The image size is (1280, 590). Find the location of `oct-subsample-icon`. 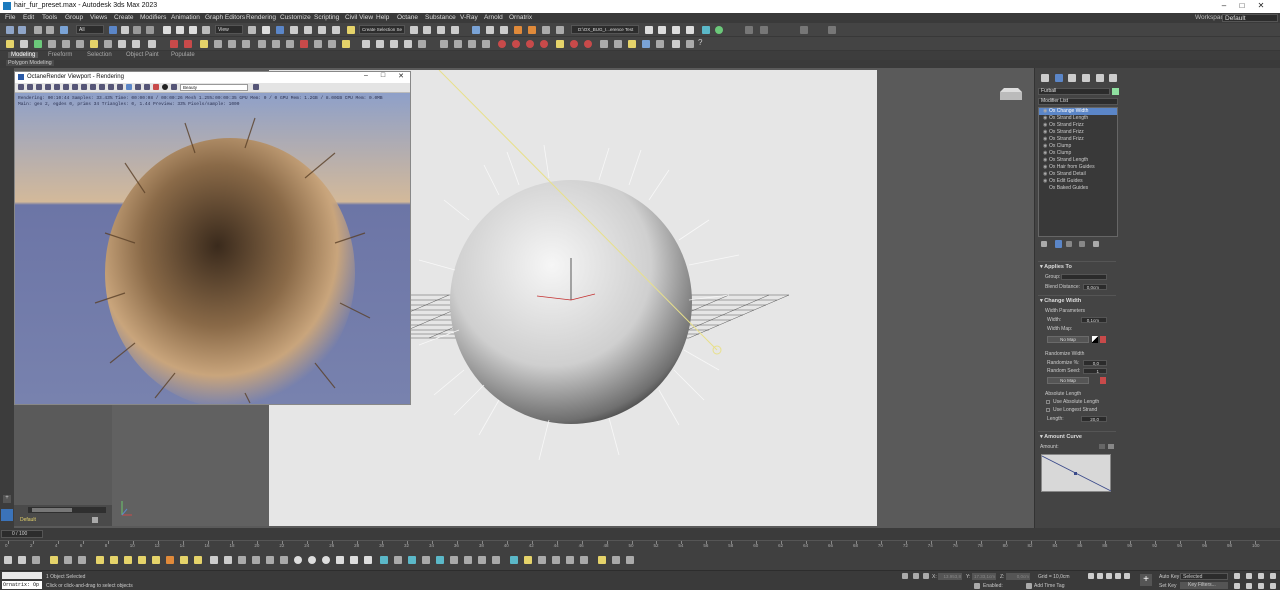

oct-subsample-icon is located at coordinates (111, 87).